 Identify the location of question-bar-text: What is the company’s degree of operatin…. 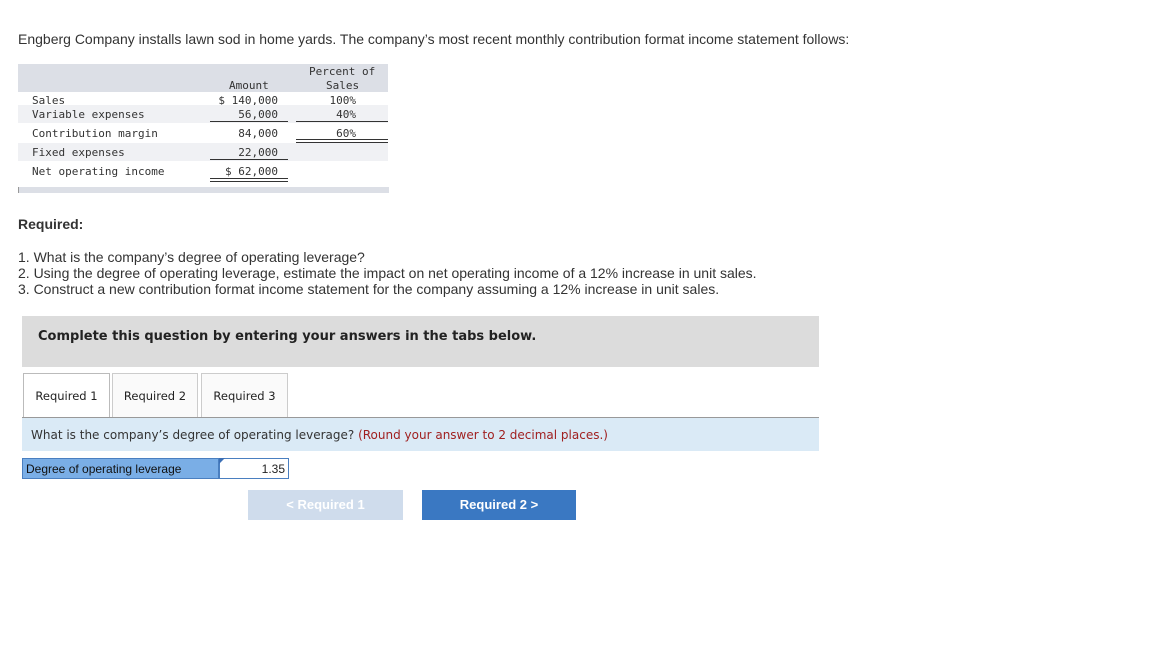
(319, 435).